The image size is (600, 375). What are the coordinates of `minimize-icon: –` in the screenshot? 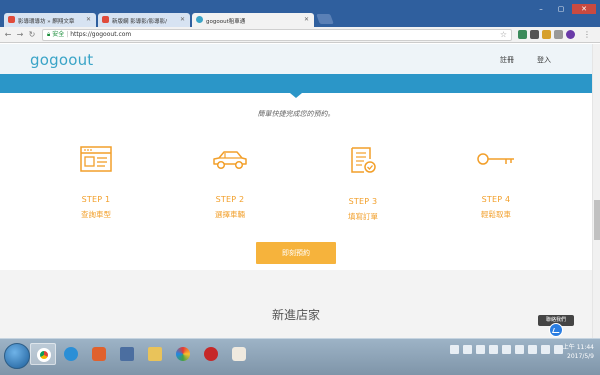 It's located at (541, 9).